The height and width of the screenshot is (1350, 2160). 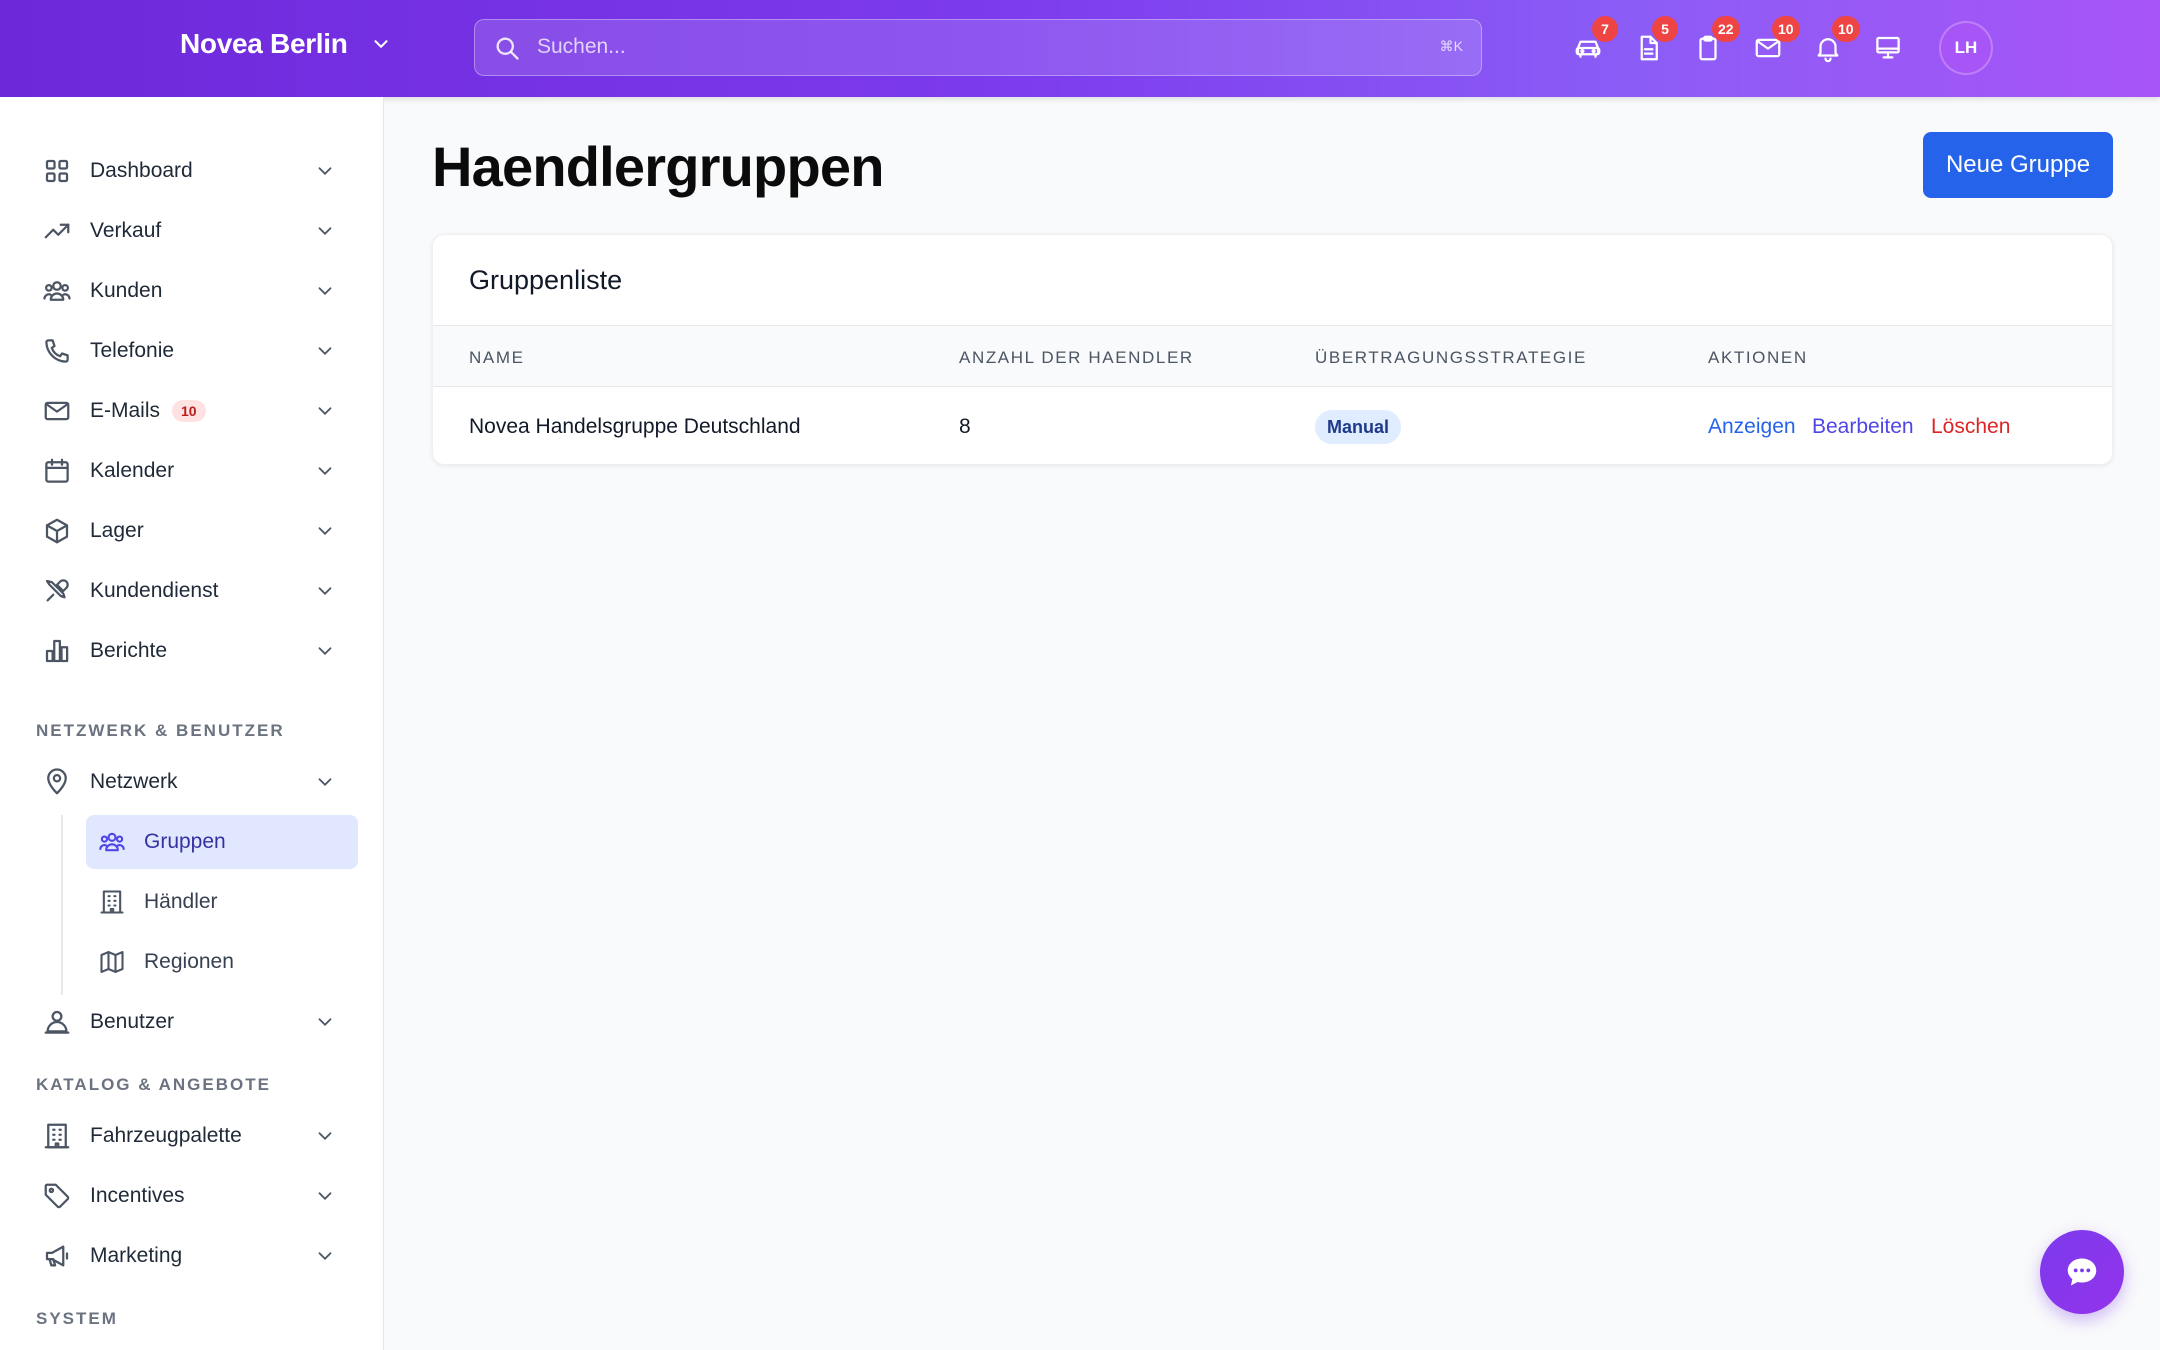 I want to click on sidebar-item-lager: Lager, so click(x=196, y=531).